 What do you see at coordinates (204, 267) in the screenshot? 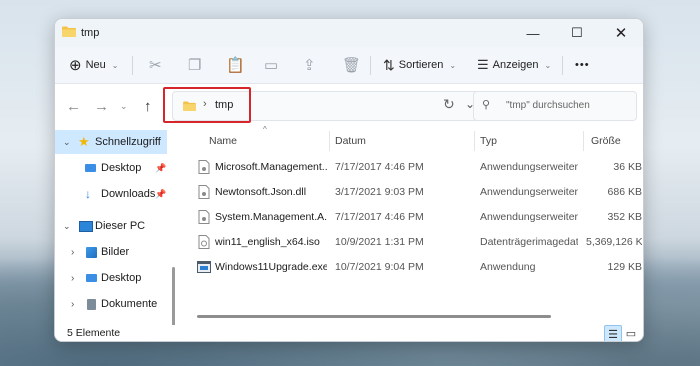
I see `exe-file-icon` at bounding box center [204, 267].